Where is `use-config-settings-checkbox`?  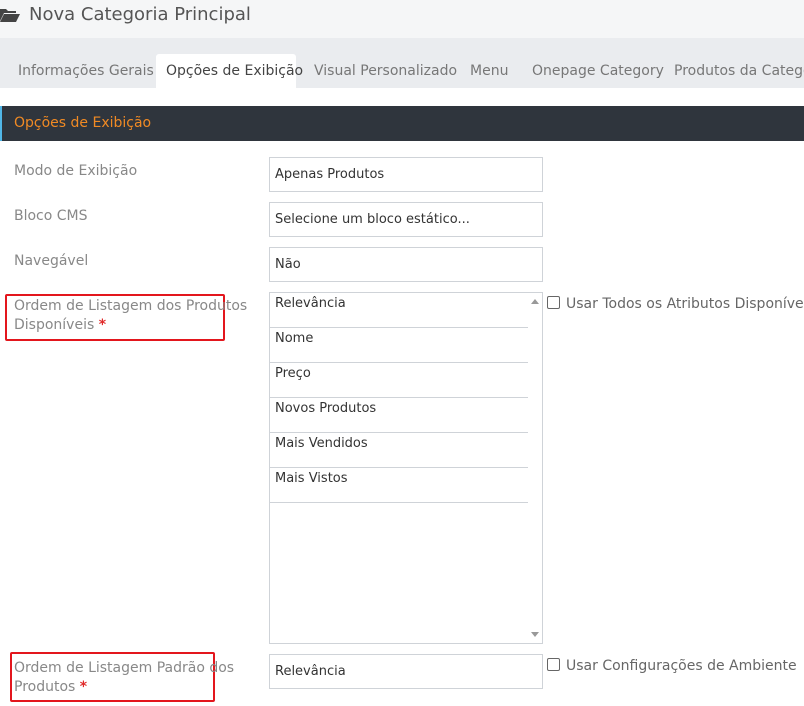 use-config-settings-checkbox is located at coordinates (553, 664).